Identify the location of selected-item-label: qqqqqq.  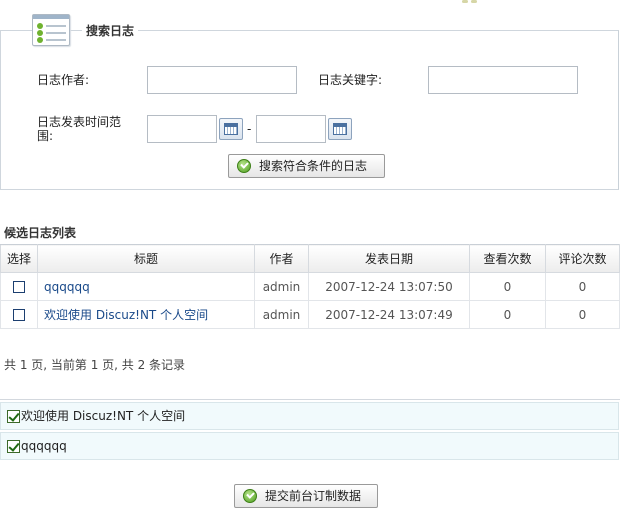
(44, 446).